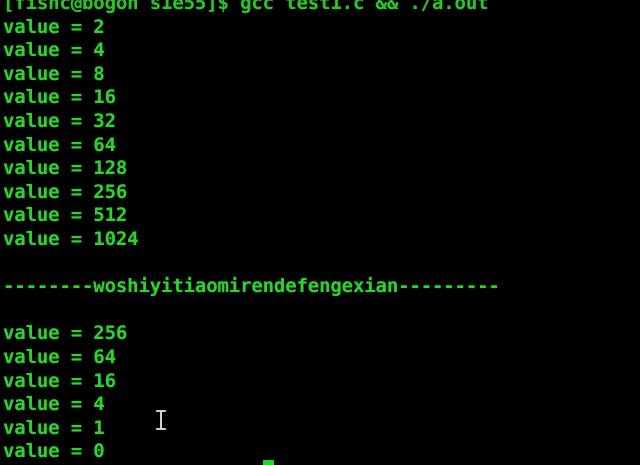 The width and height of the screenshot is (640, 465). What do you see at coordinates (268, 462) in the screenshot?
I see `block-cursor-icon` at bounding box center [268, 462].